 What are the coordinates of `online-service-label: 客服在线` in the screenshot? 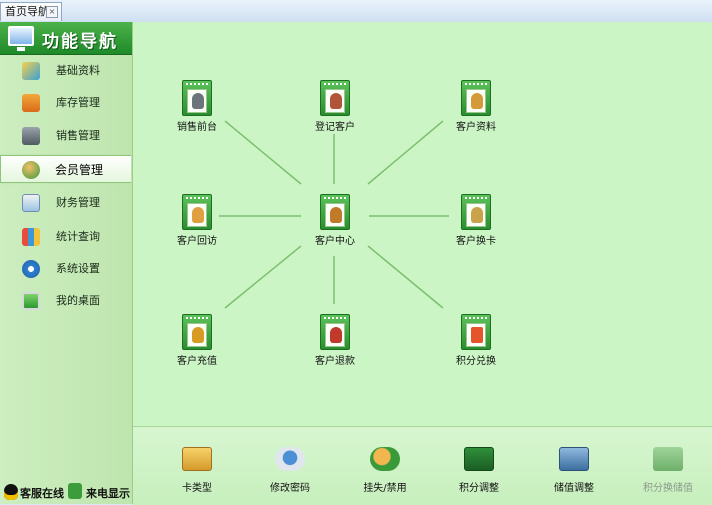 It's located at (42, 493).